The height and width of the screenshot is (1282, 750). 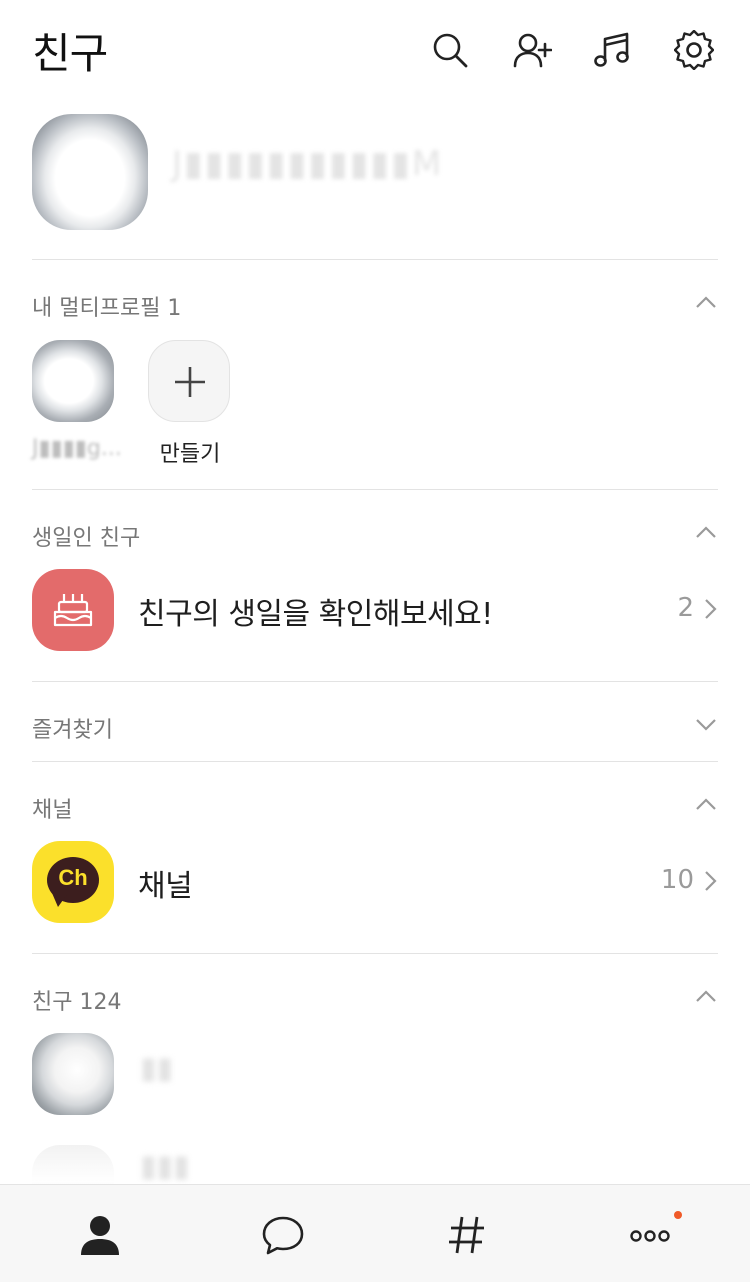 What do you see at coordinates (86, 538) in the screenshot?
I see `section-label: 생일인 친구` at bounding box center [86, 538].